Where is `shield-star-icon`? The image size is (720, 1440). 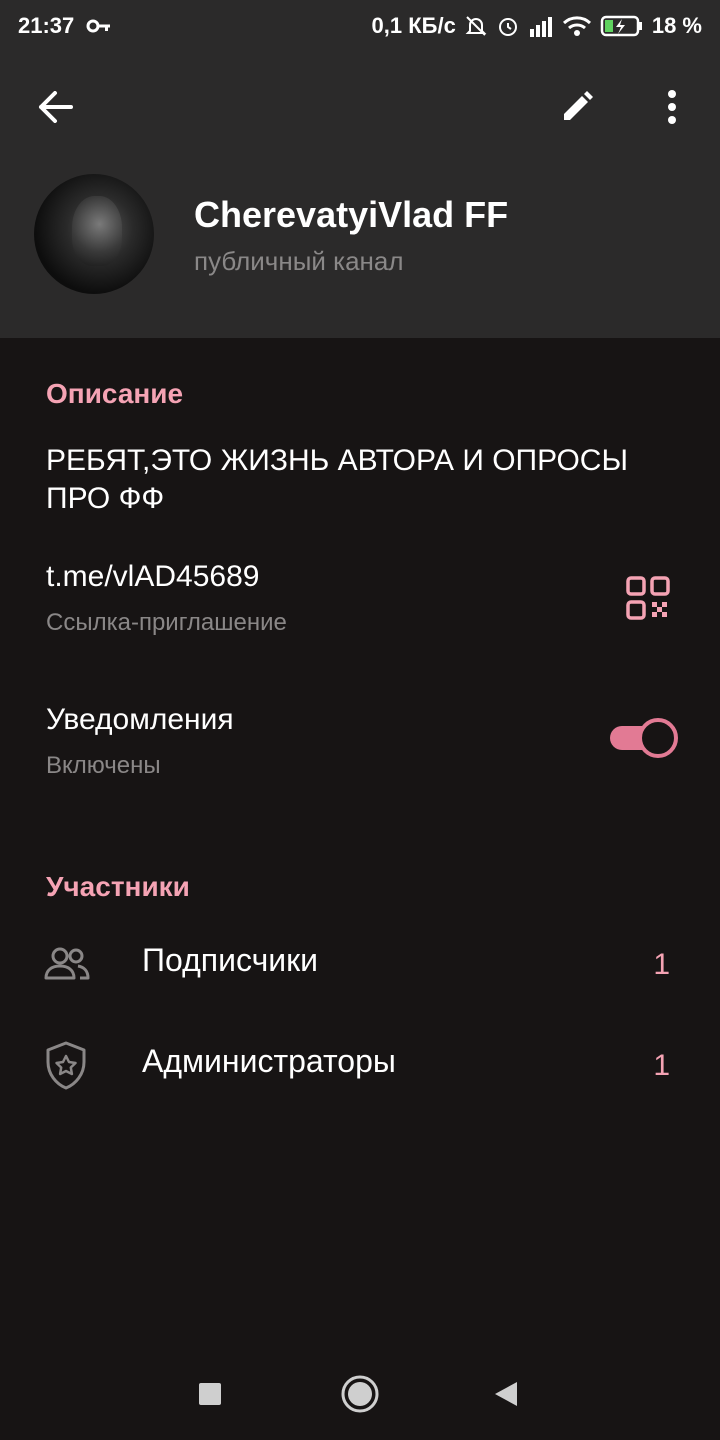 shield-star-icon is located at coordinates (67, 1066).